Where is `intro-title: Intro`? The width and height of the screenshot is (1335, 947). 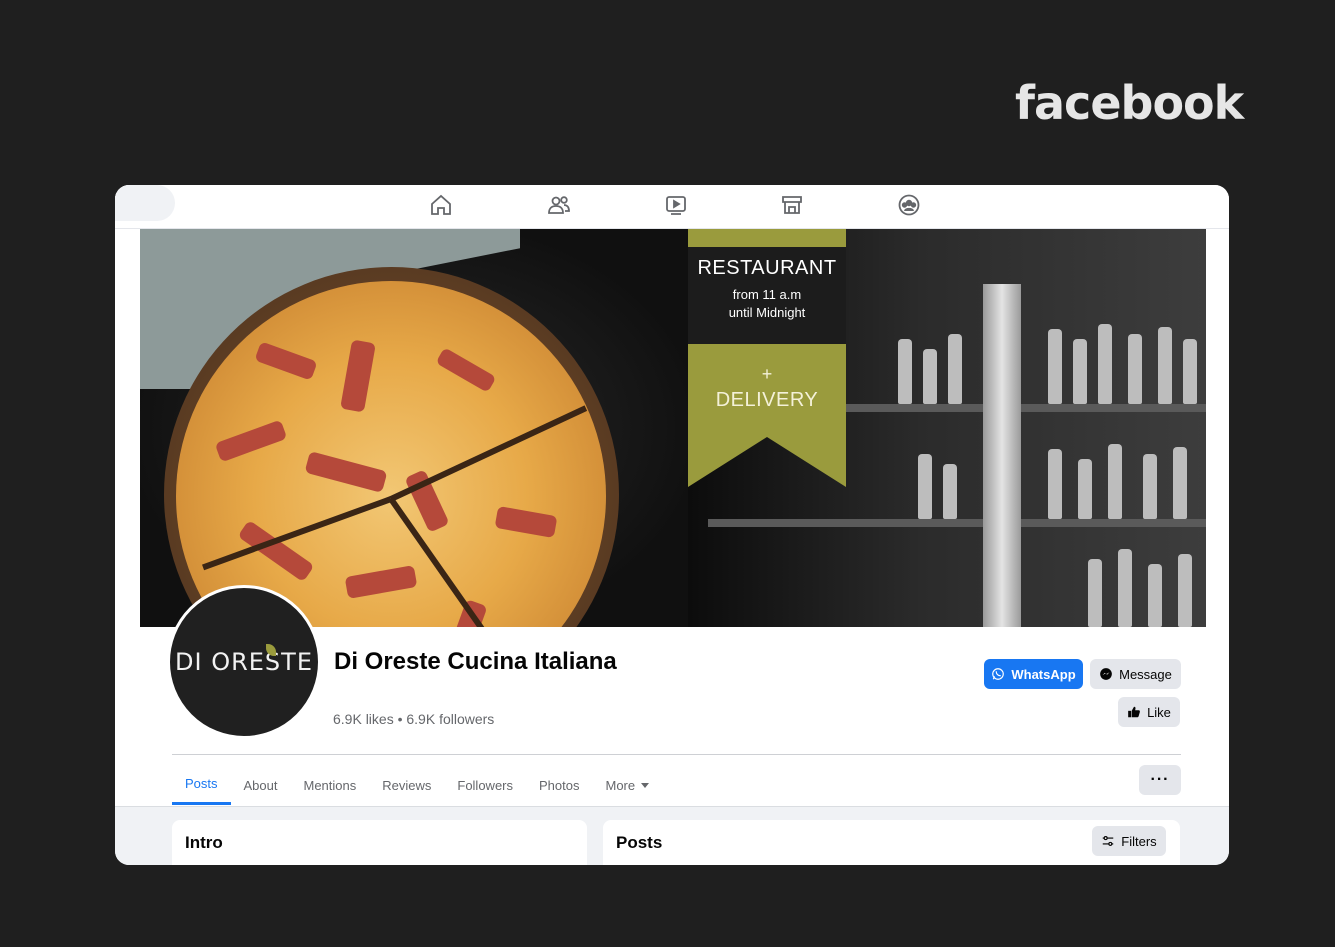
intro-title: Intro is located at coordinates (204, 842).